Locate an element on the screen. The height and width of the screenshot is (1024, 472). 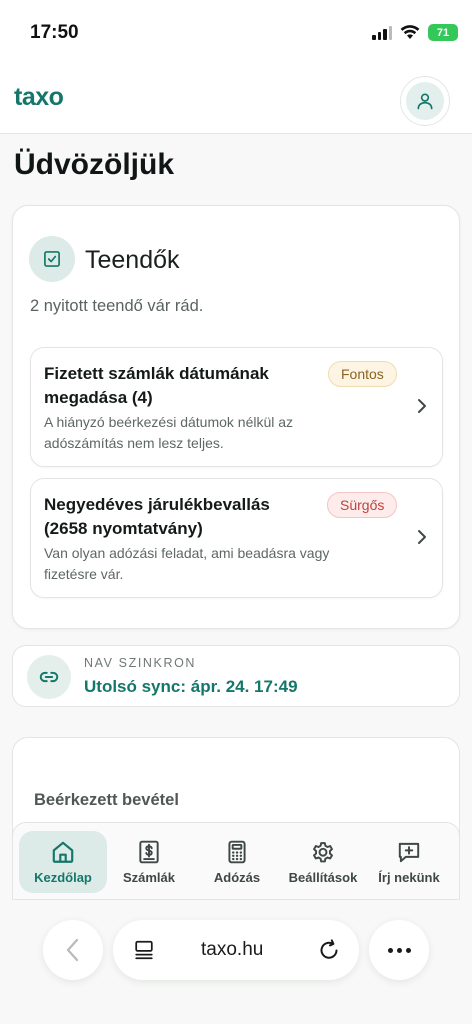
message-plus-icon is located at coordinates (409, 852).